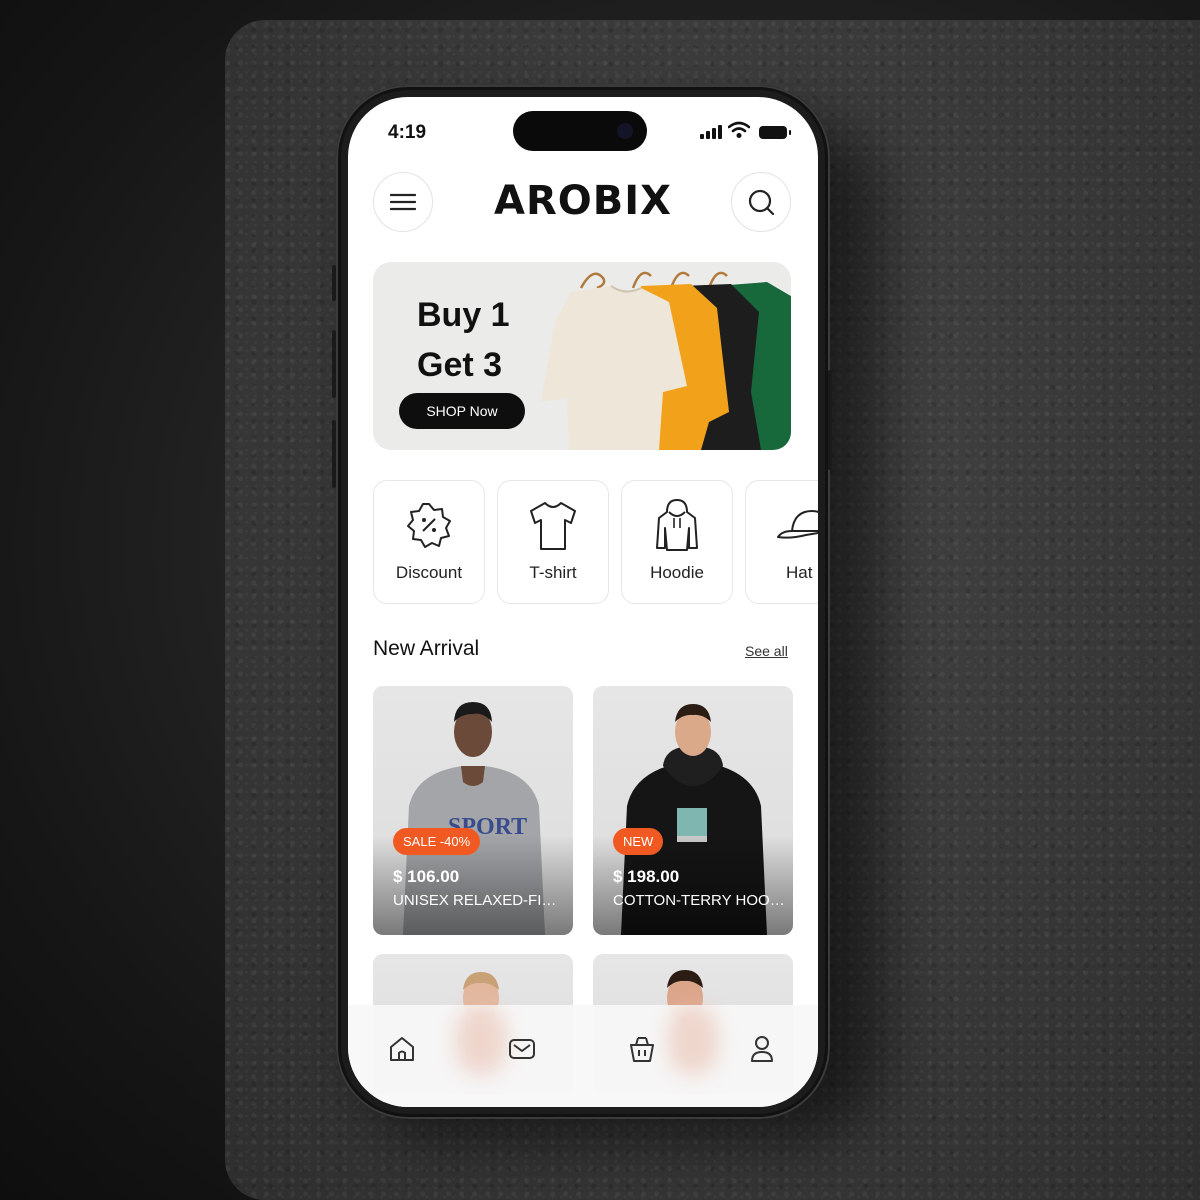  I want to click on volume-down-button, so click(334, 454).